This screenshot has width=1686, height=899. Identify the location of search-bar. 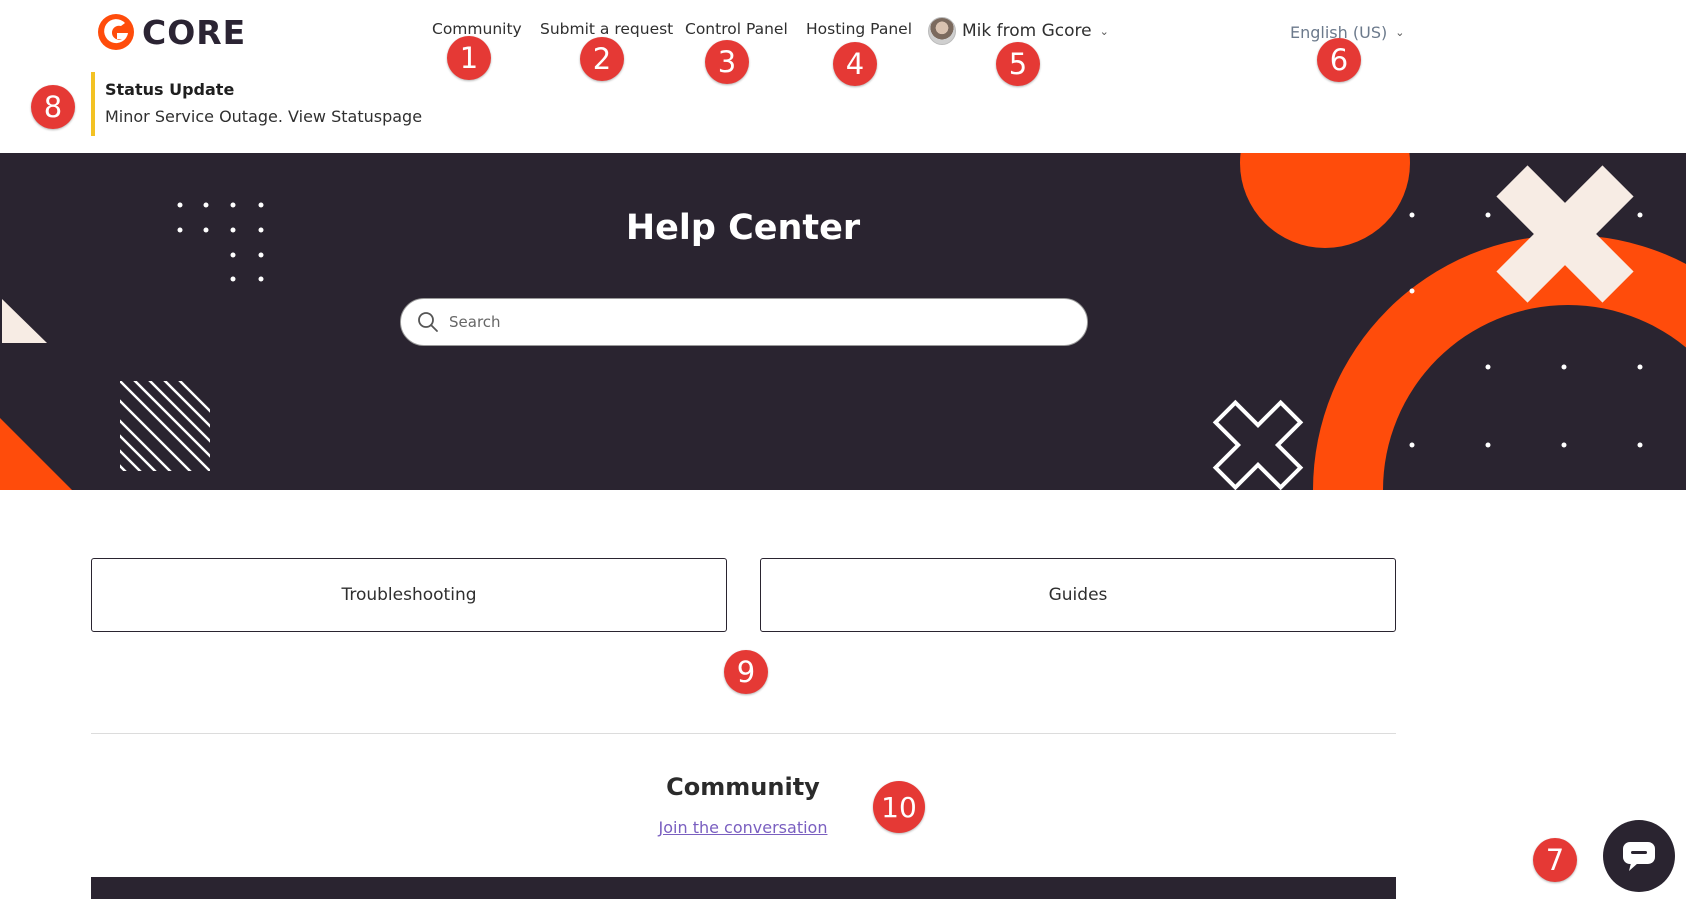
(744, 322).